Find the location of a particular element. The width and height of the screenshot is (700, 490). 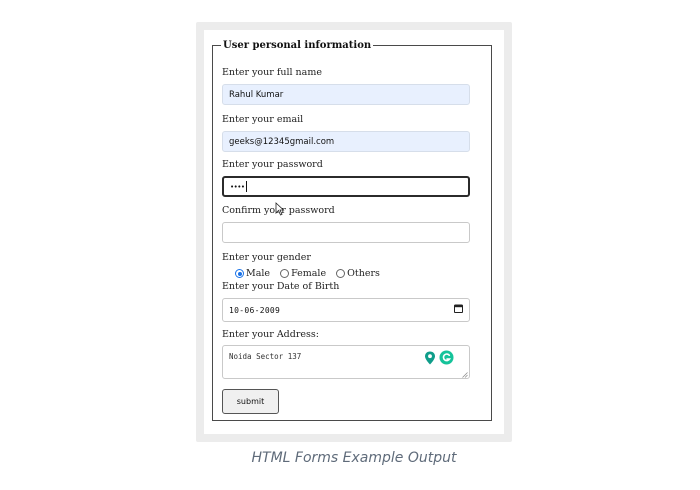

textarea-extension-icons is located at coordinates (439, 357).